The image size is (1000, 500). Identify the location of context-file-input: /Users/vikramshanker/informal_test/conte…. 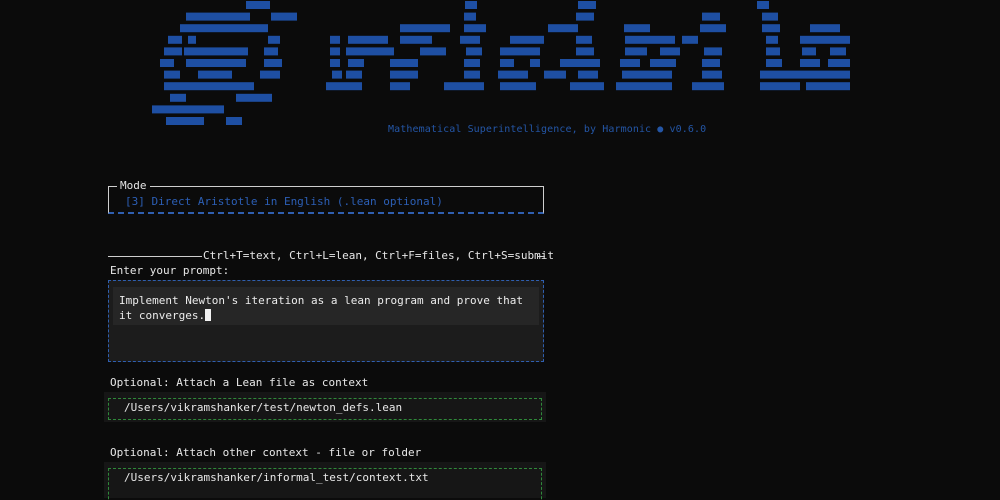
(325, 481).